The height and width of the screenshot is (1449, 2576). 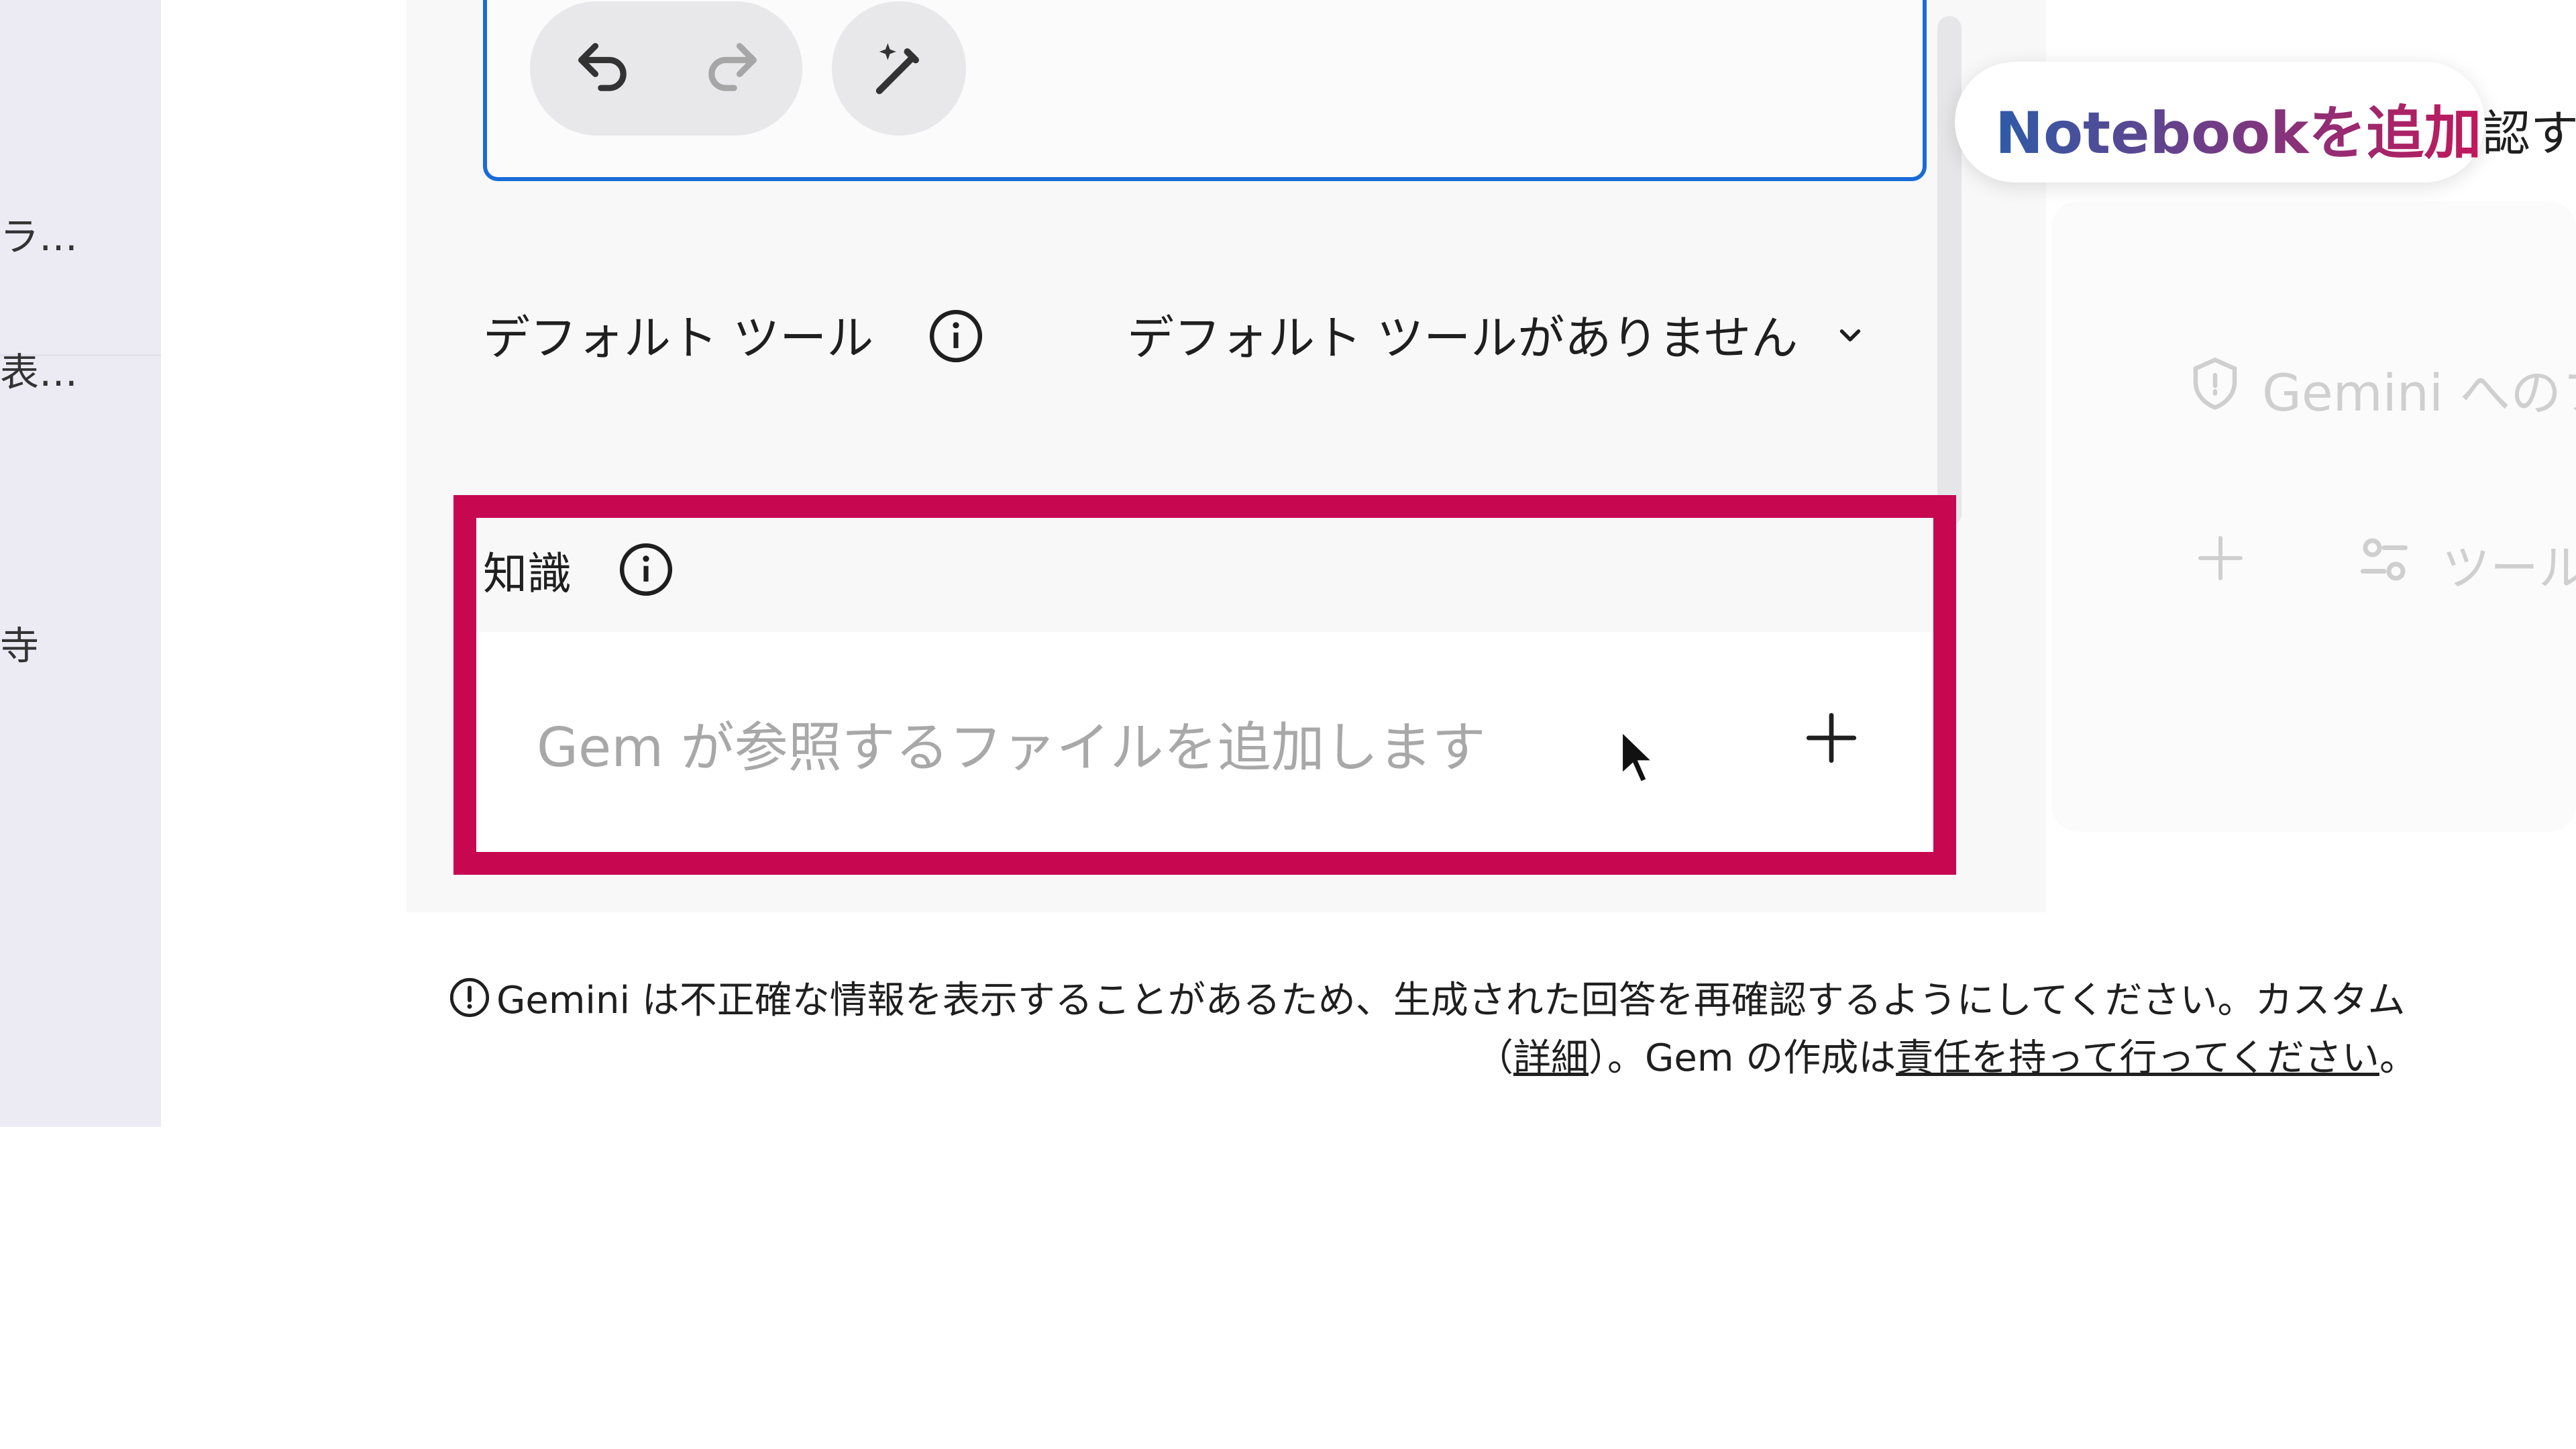 I want to click on magic-wand-pen-icon, so click(x=897, y=69).